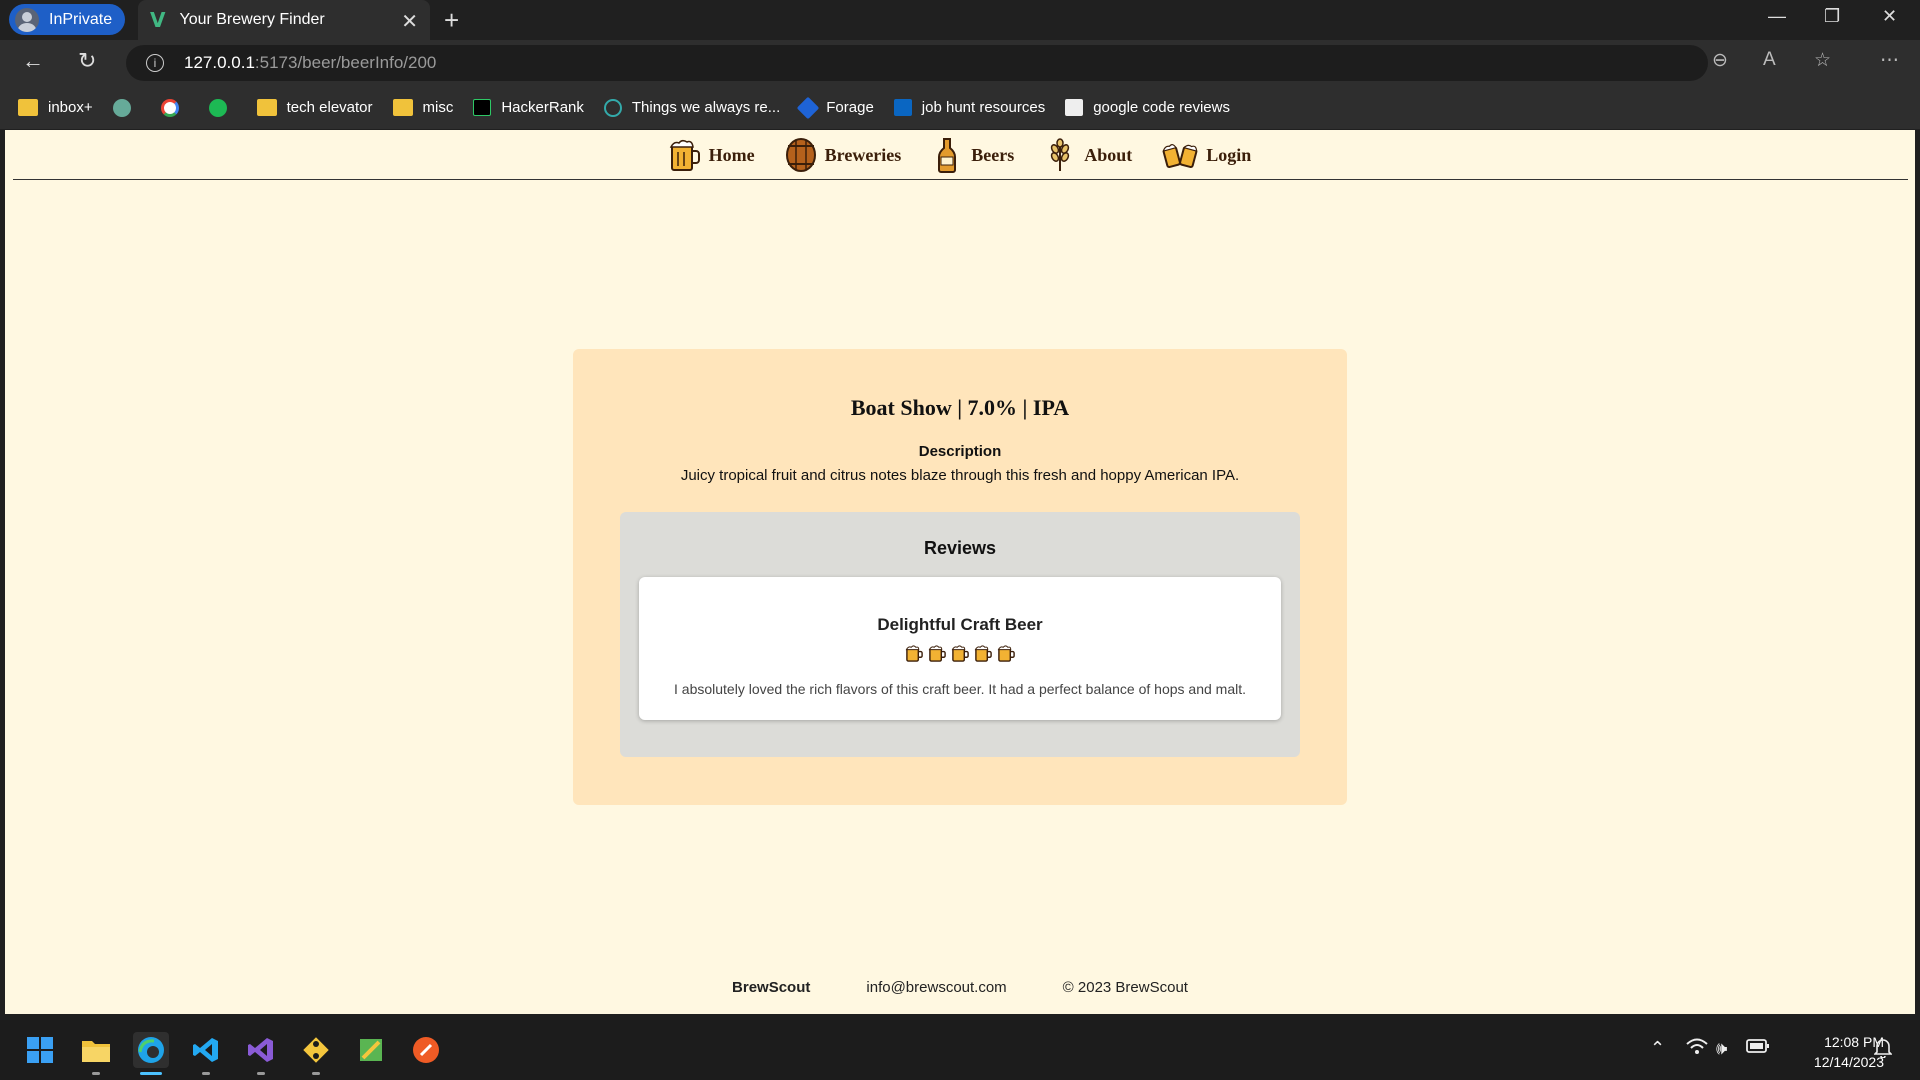  Describe the element at coordinates (902, 107) in the screenshot. I see `linkedin-icon` at that location.